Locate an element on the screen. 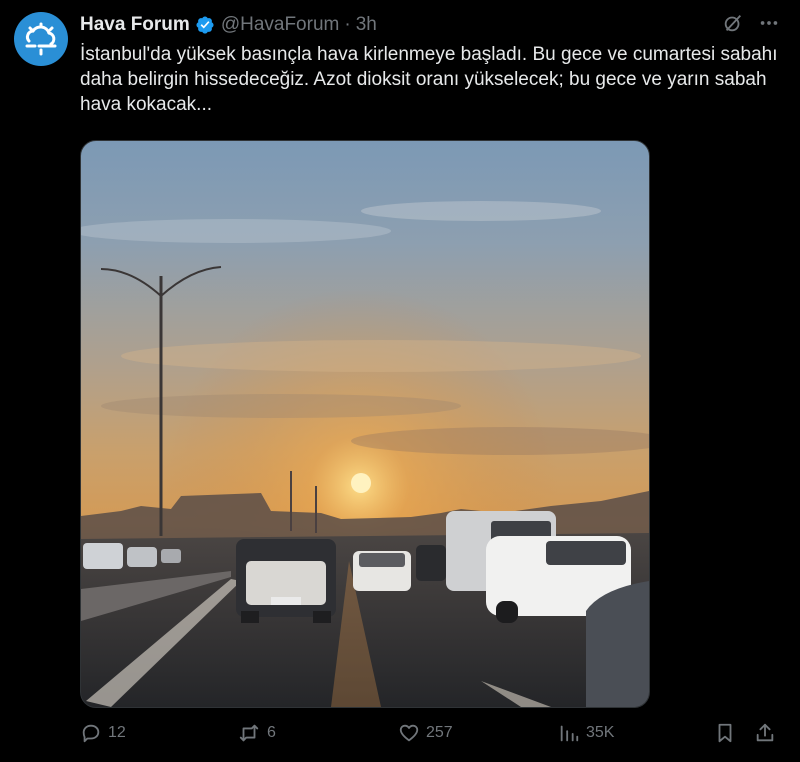  like-count: 257 is located at coordinates (439, 732).